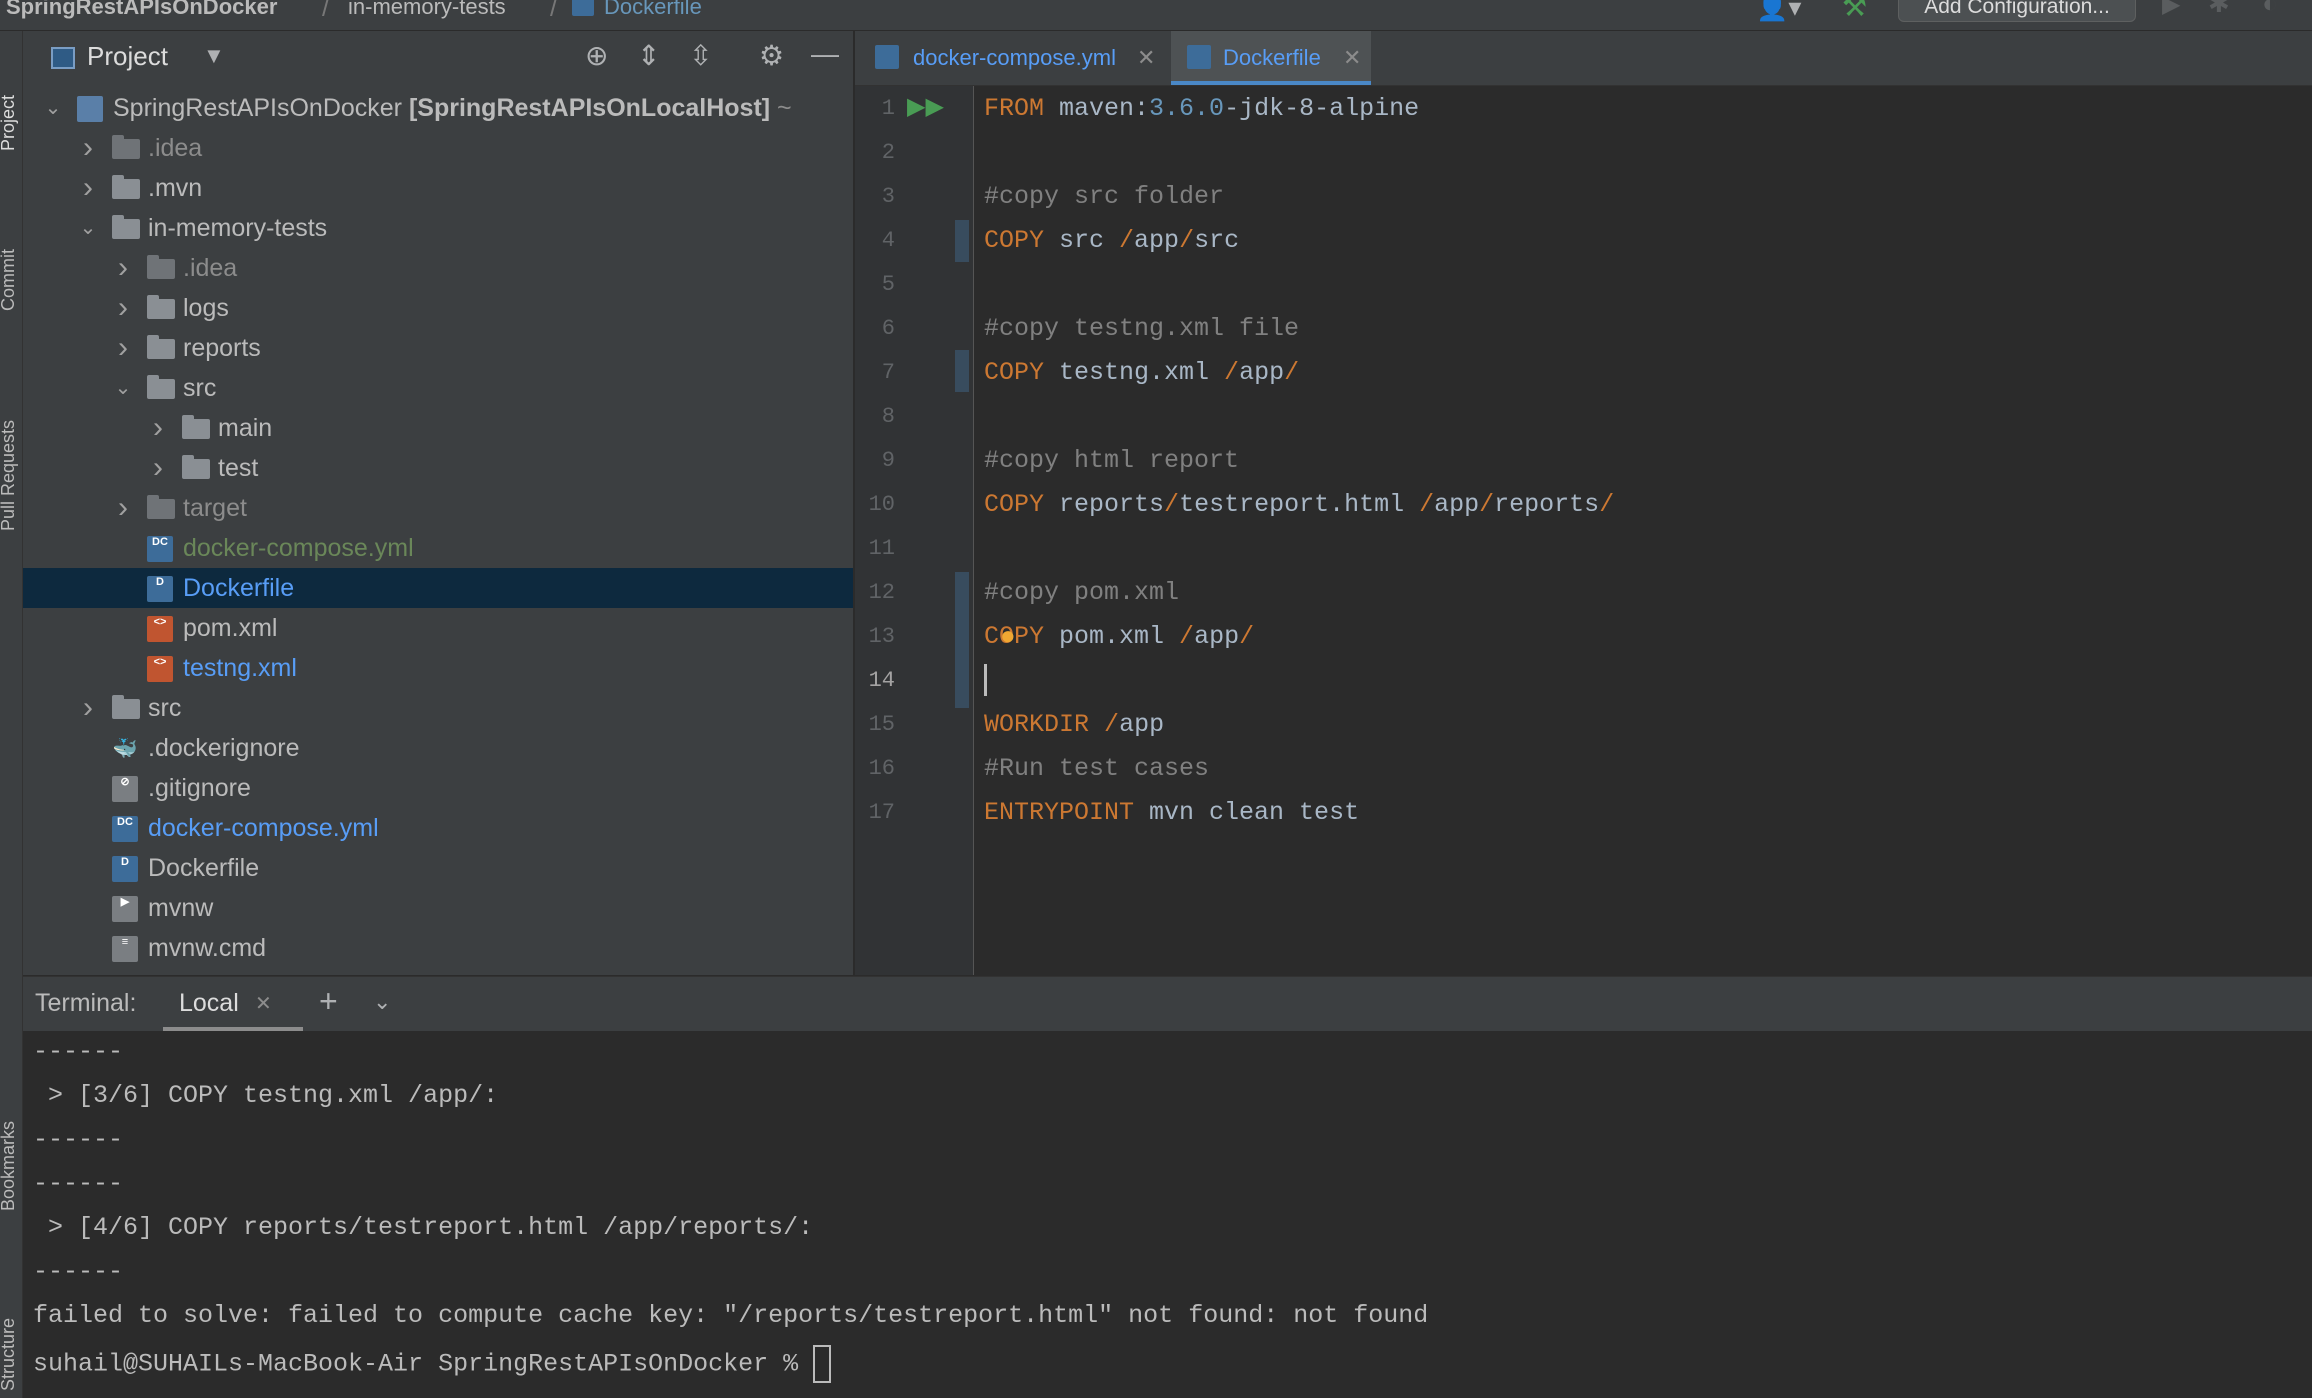 This screenshot has width=2312, height=1398. I want to click on tree-item: <> testng.xml, so click(438, 668).